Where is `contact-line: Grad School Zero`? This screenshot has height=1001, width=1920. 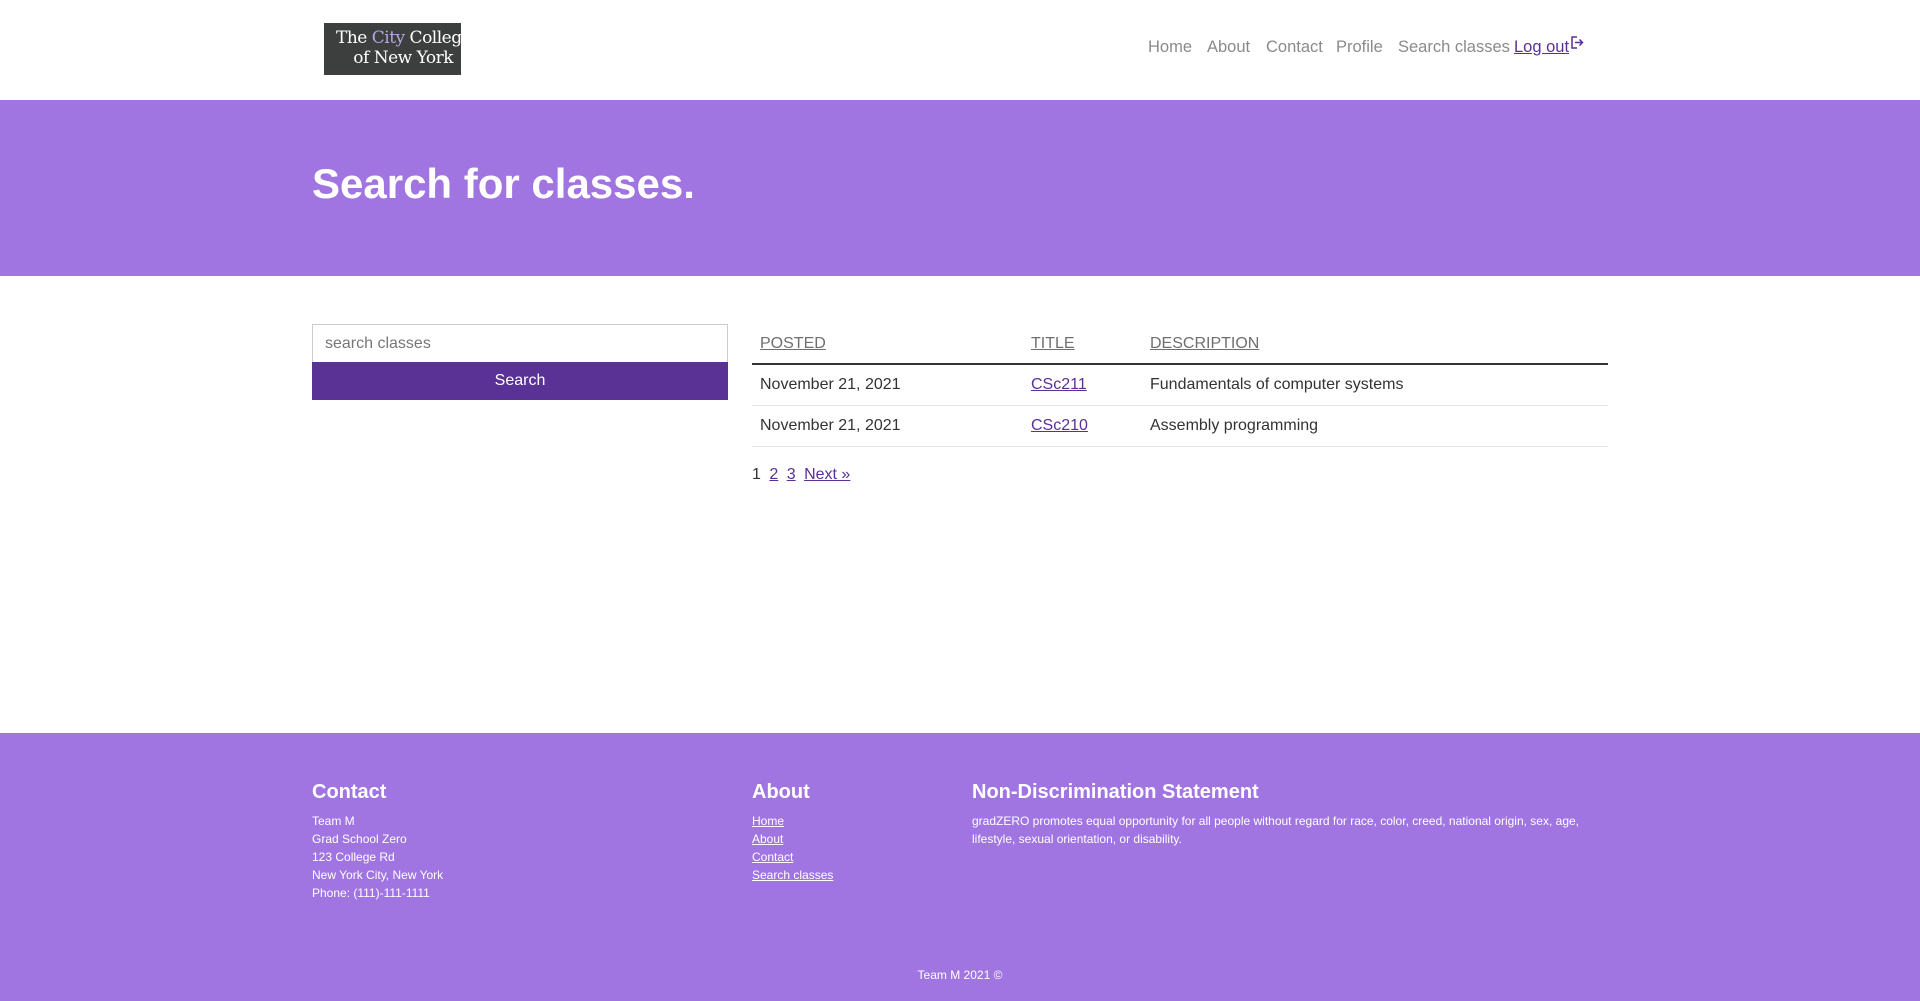
contact-line: Grad School Zero is located at coordinates (359, 839).